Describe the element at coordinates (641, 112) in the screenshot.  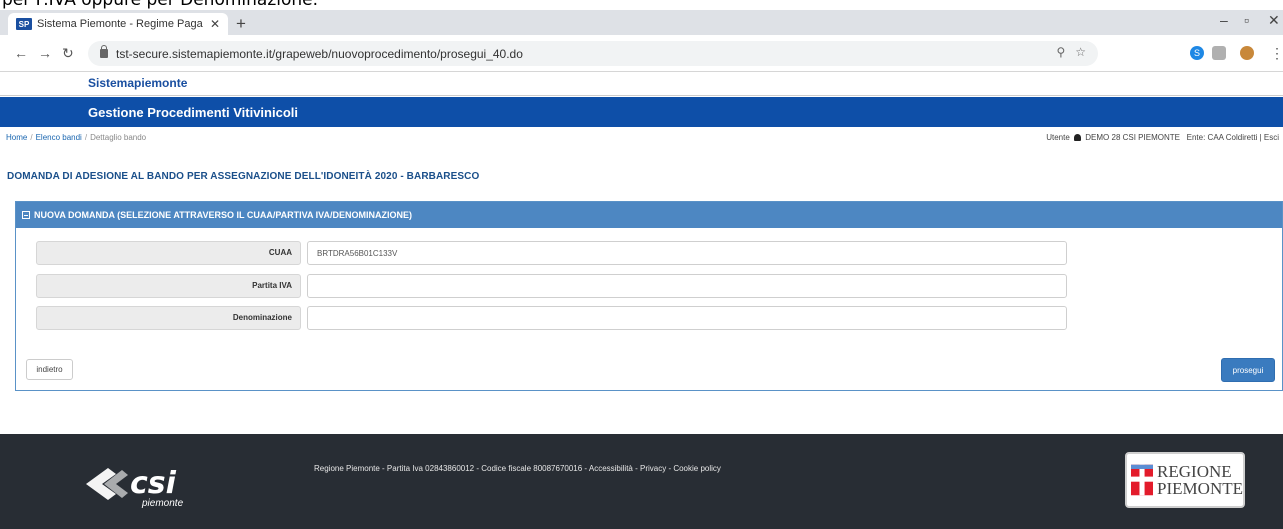
I see `application-bar: Gestione Procedimenti Vitivinicoli` at that location.